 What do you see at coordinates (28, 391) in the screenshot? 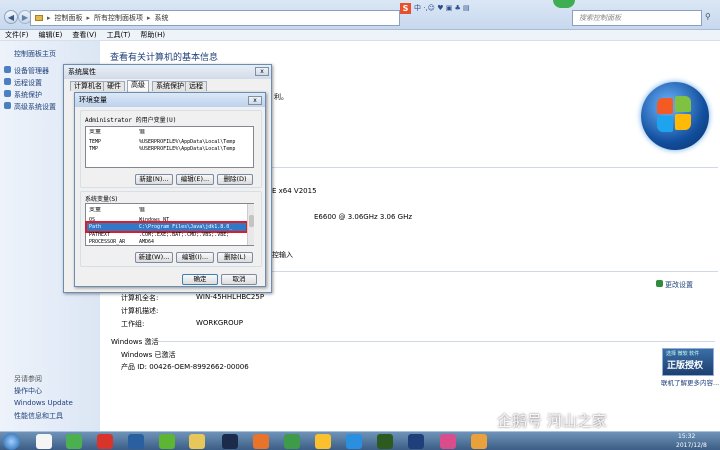
I see `action-center-link: 操作中心` at bounding box center [28, 391].